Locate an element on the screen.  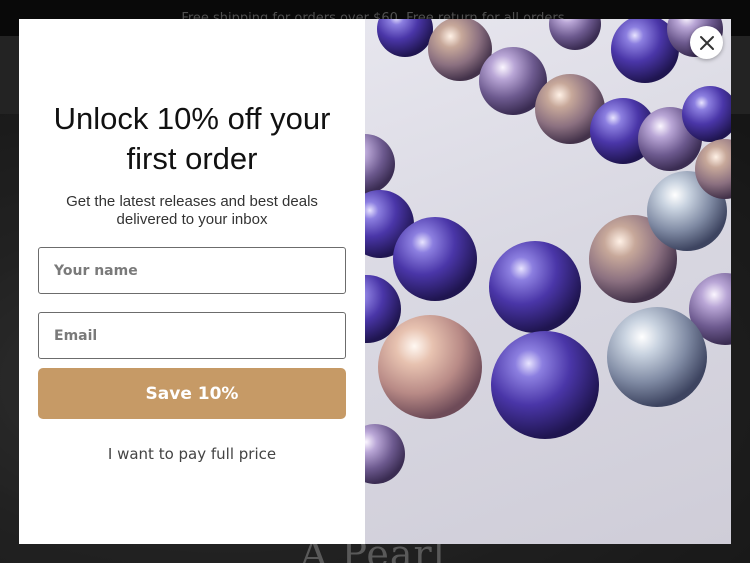
email-field is located at coordinates (192, 335).